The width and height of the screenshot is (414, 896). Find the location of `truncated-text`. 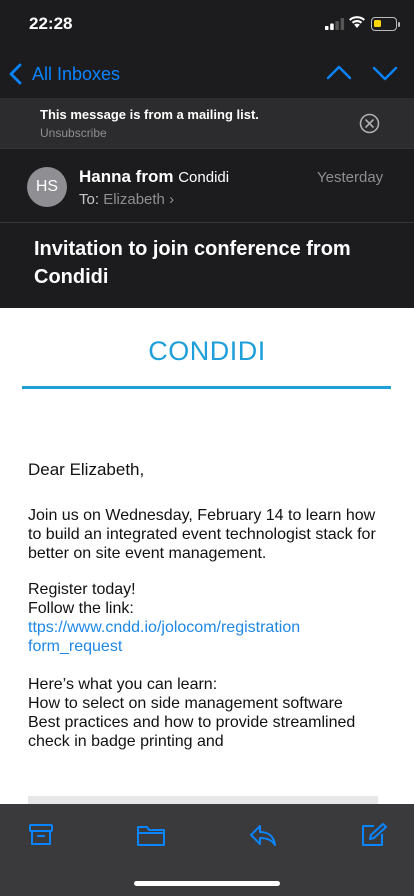

truncated-text is located at coordinates (203, 800).